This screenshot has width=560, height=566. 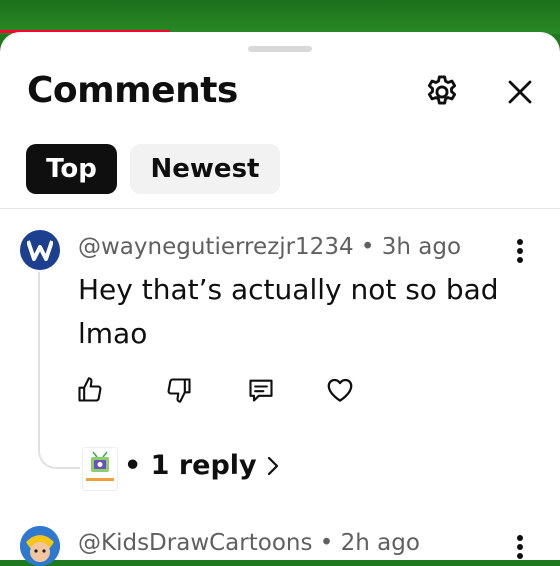 I want to click on reply-button, so click(x=261, y=390).